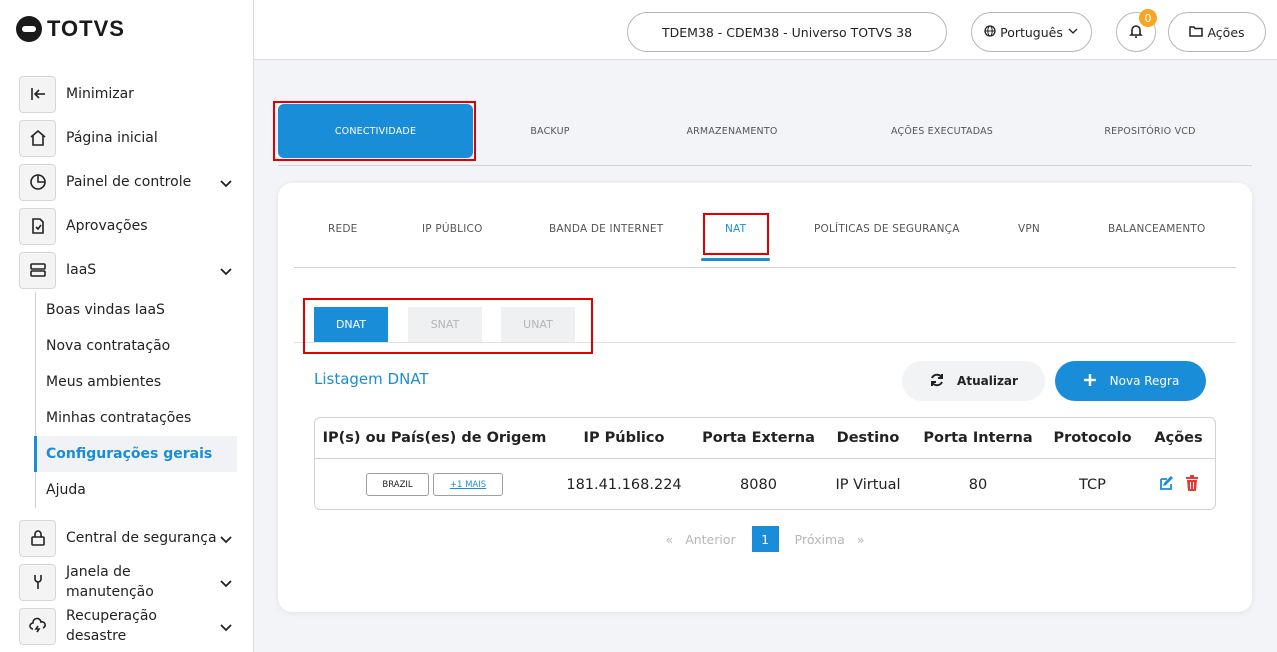  I want to click on sidebar-item-label: Recuperação desastre, so click(111, 626).